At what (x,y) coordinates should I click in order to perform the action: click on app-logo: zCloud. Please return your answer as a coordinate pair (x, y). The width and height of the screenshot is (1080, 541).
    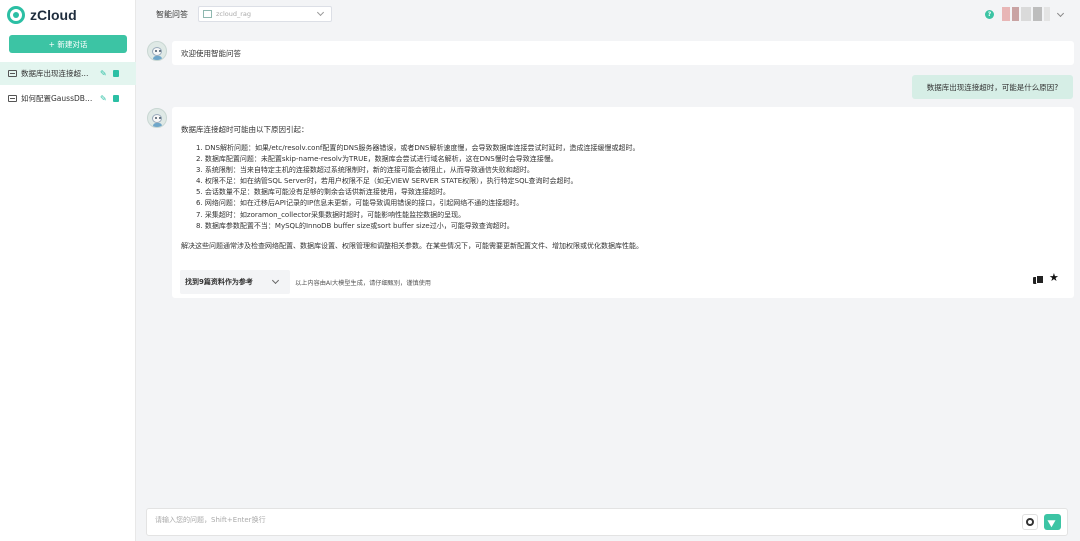
    Looking at the image, I should click on (42, 15).